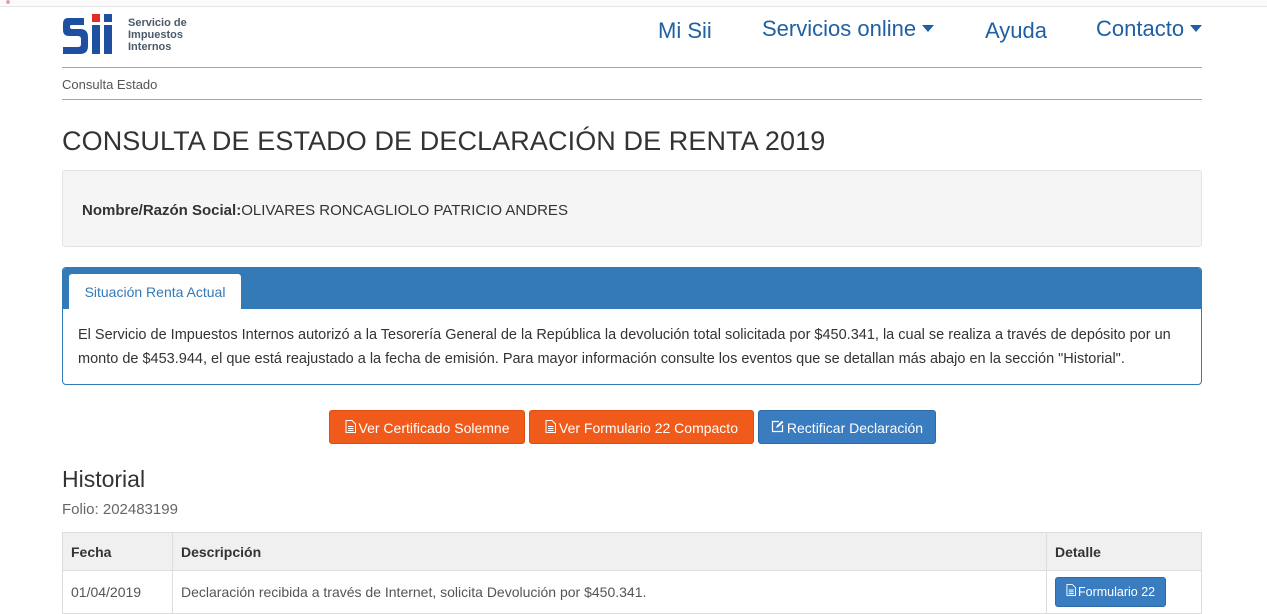 This screenshot has height=614, width=1267. I want to click on column-header-detalle: Detalle, so click(1124, 551).